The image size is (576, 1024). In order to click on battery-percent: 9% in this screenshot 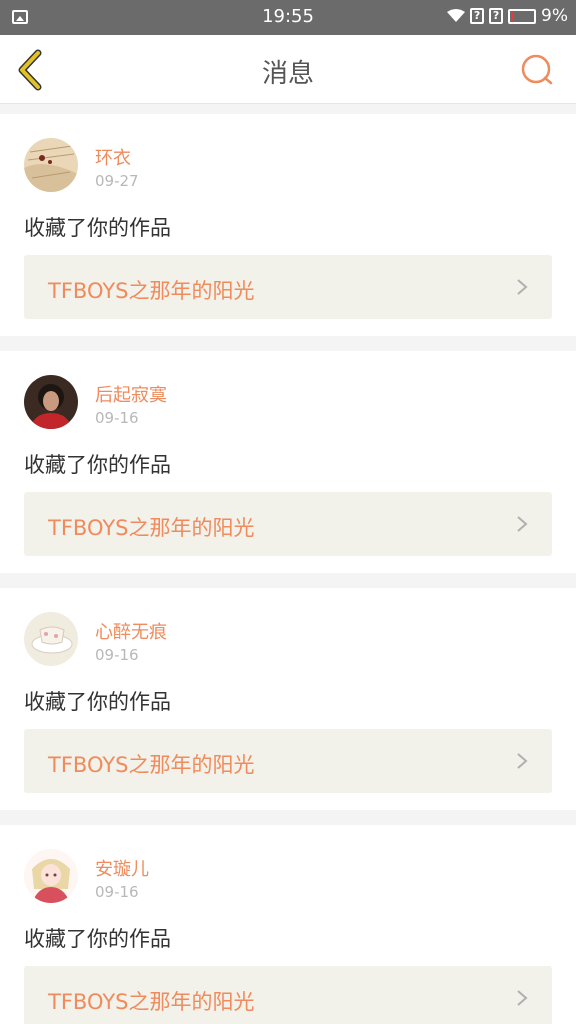, I will do `click(554, 16)`.